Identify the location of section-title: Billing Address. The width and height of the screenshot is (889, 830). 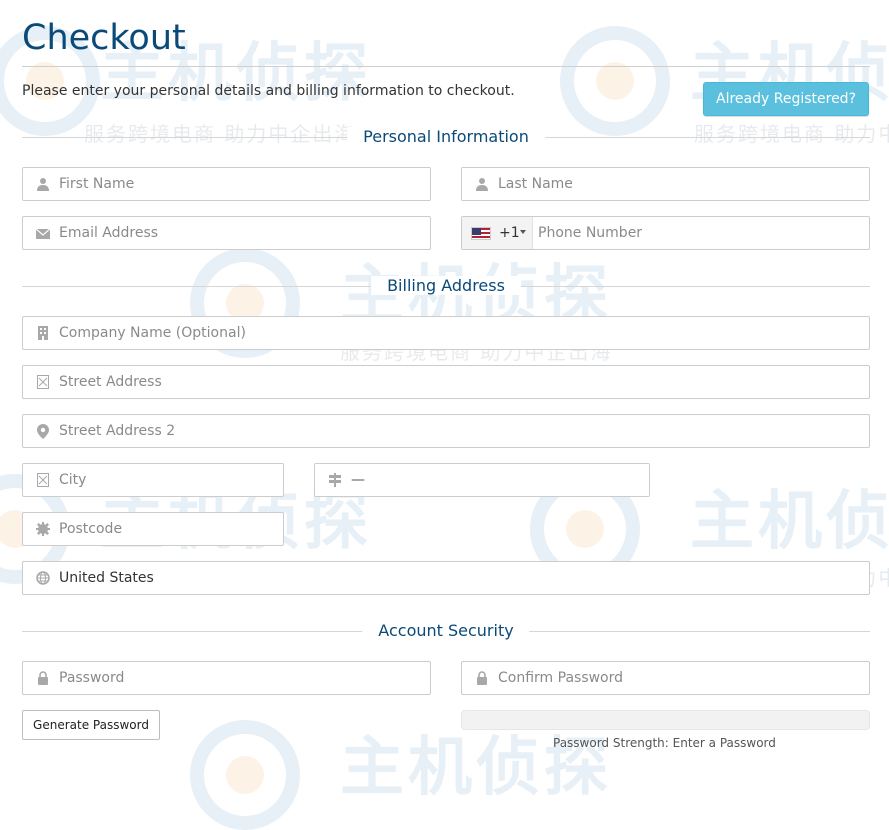
(446, 285).